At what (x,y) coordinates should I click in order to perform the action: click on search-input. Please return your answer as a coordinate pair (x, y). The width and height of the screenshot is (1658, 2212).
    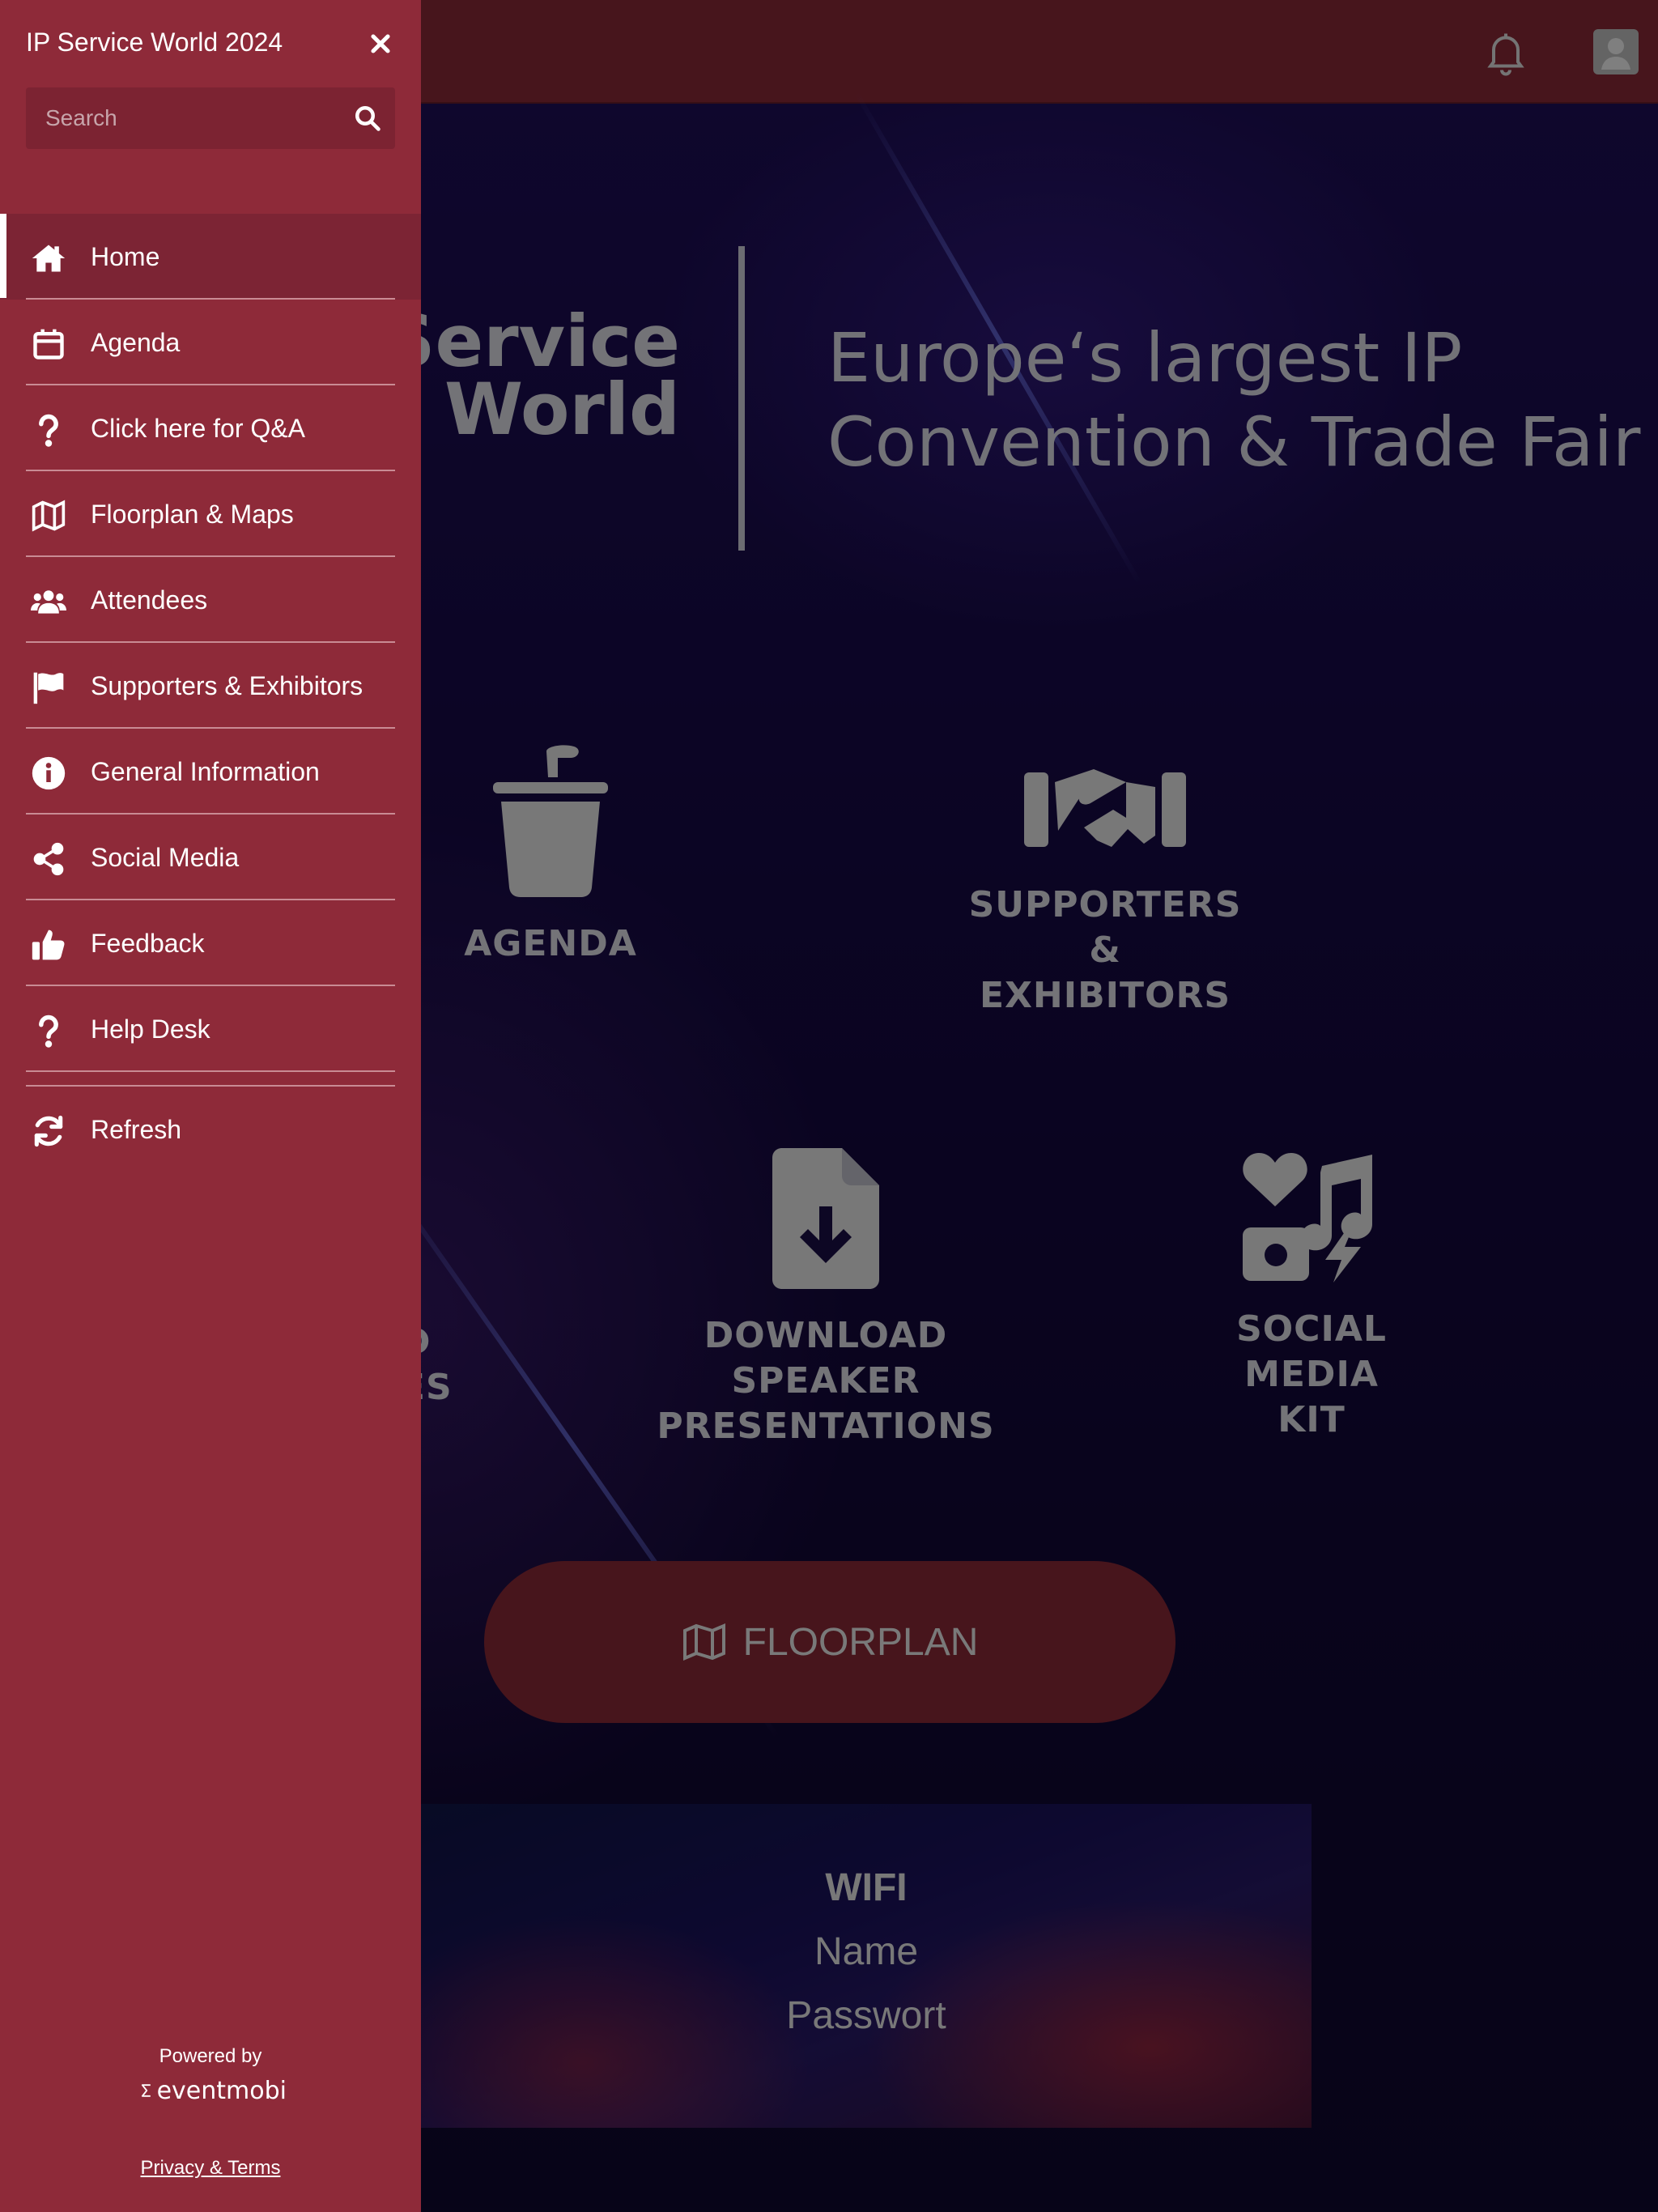
    Looking at the image, I should click on (180, 118).